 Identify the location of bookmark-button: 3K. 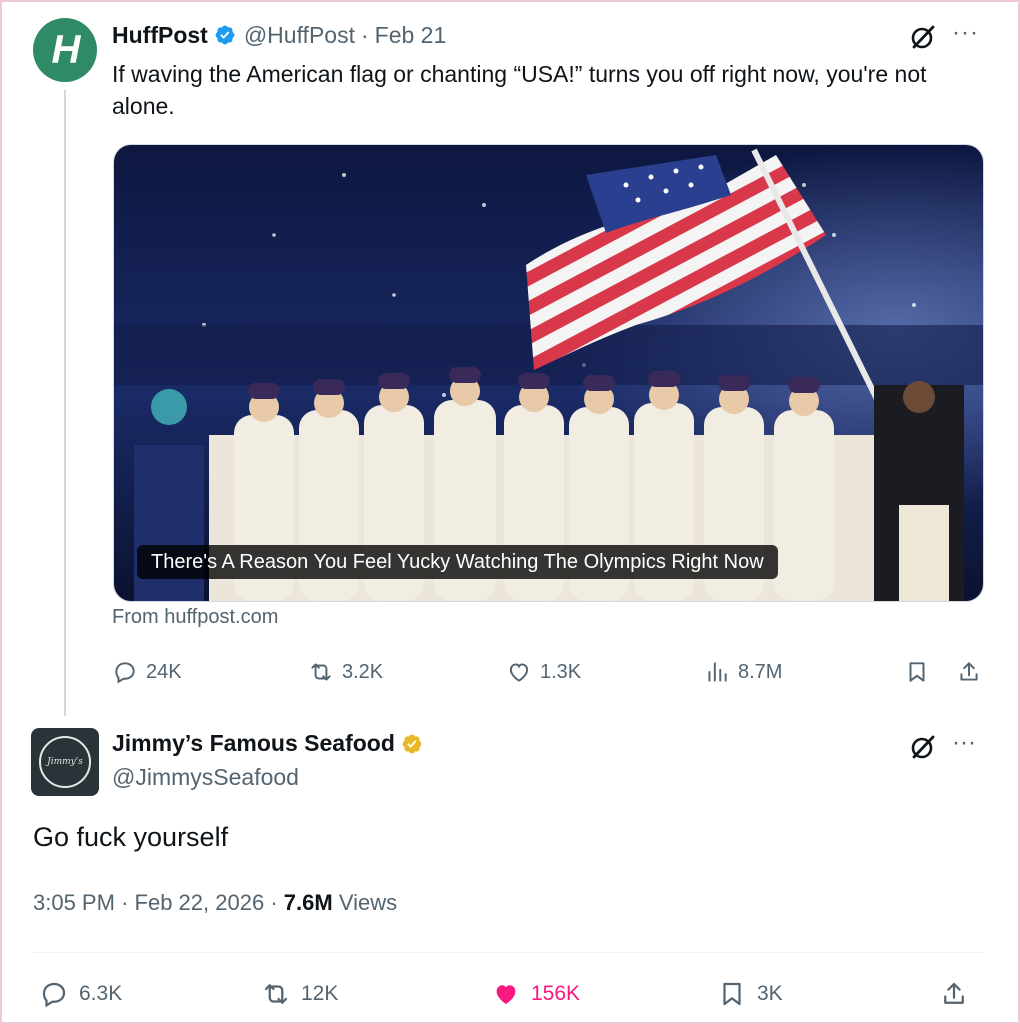
(750, 994).